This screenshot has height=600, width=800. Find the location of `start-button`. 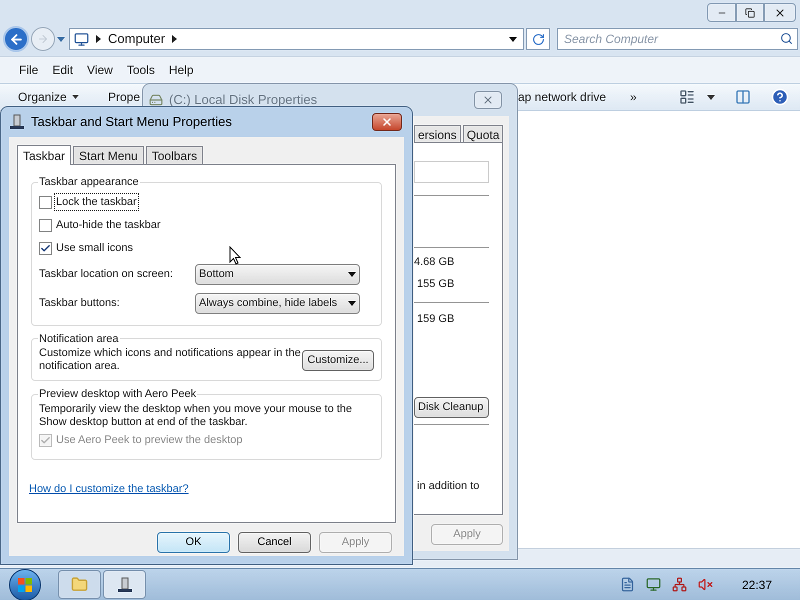

start-button is located at coordinates (25, 584).